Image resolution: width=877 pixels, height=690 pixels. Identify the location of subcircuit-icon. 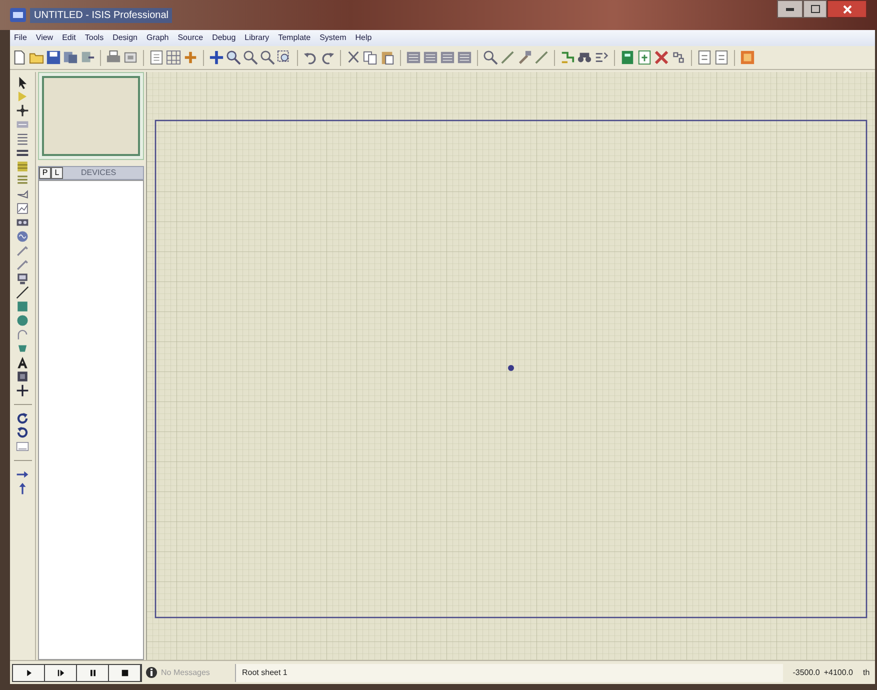
(22, 166).